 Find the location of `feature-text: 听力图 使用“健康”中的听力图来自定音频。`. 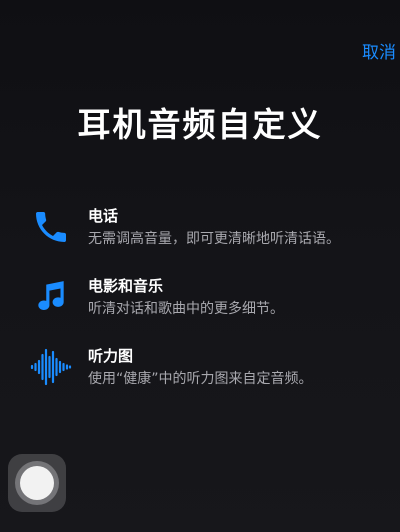

feature-text: 听力图 使用“健康”中的听力图来自定音频。 is located at coordinates (200, 367).